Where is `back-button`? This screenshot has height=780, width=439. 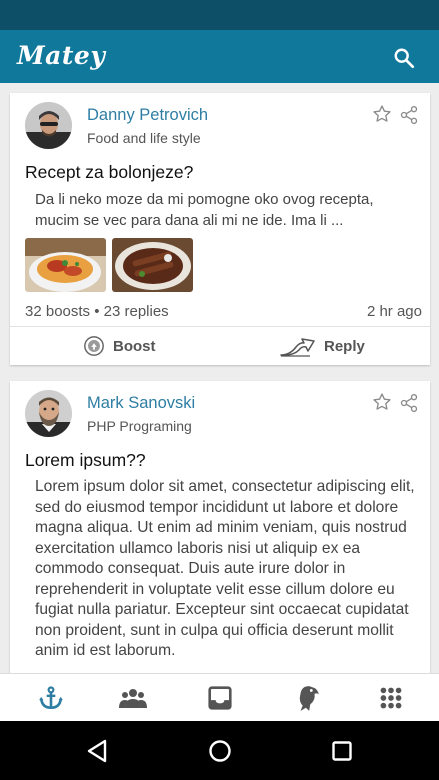 back-button is located at coordinates (97, 751).